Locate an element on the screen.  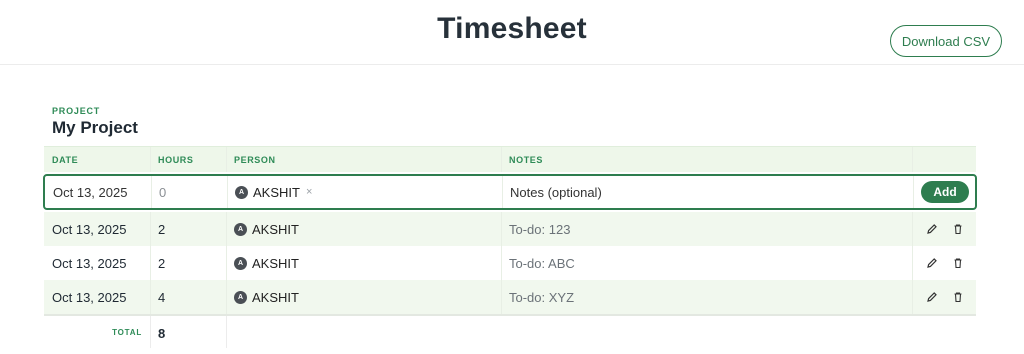
table-row: Oct 13, 2025 2 A AKSHIT To-do: 123 is located at coordinates (510, 229).